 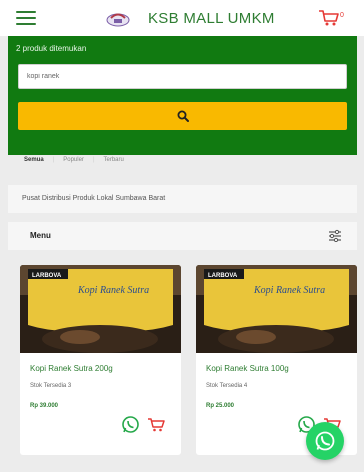 I want to click on search-button, so click(x=182, y=116).